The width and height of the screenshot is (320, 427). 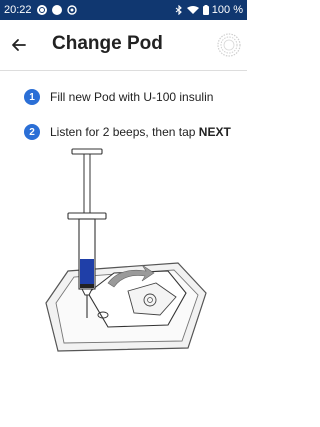 What do you see at coordinates (178, 10) in the screenshot?
I see `bluetooth-icon` at bounding box center [178, 10].